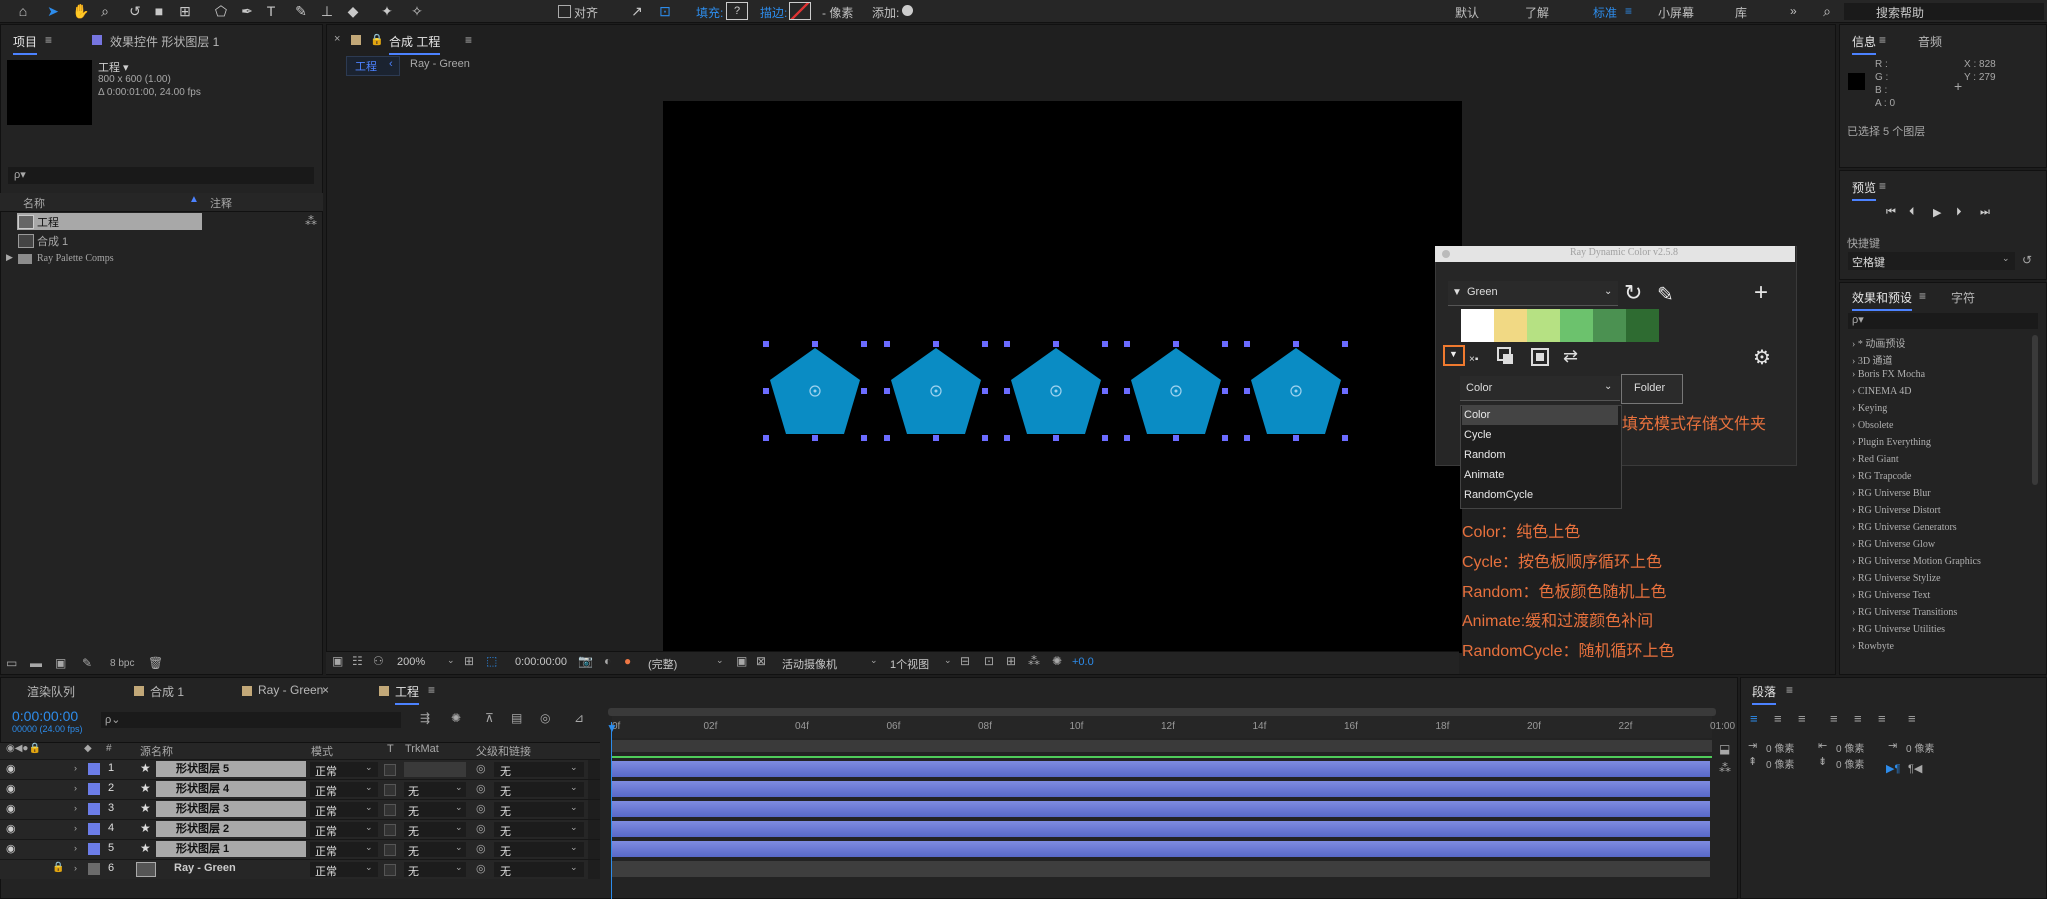 The width and height of the screenshot is (2047, 899). I want to click on tab-info: 信息, so click(1864, 44).